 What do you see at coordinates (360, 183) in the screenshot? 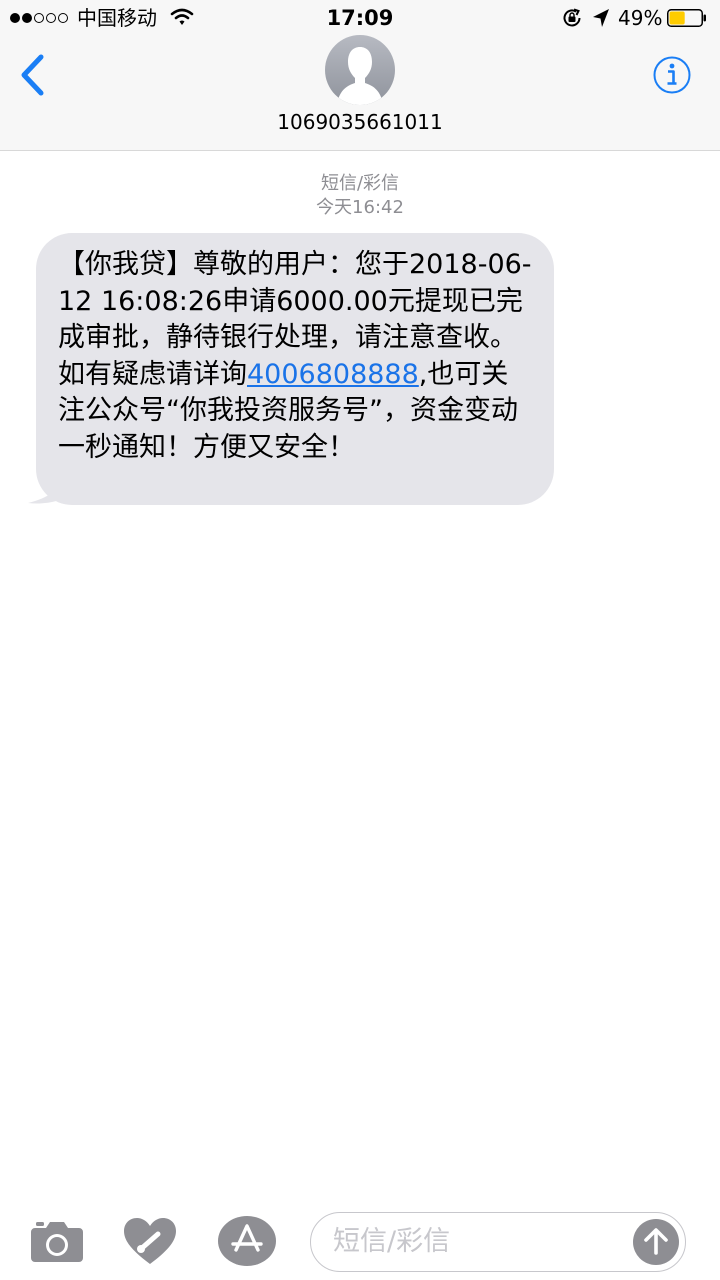
I see `message-type-label: 短信/彩信` at bounding box center [360, 183].